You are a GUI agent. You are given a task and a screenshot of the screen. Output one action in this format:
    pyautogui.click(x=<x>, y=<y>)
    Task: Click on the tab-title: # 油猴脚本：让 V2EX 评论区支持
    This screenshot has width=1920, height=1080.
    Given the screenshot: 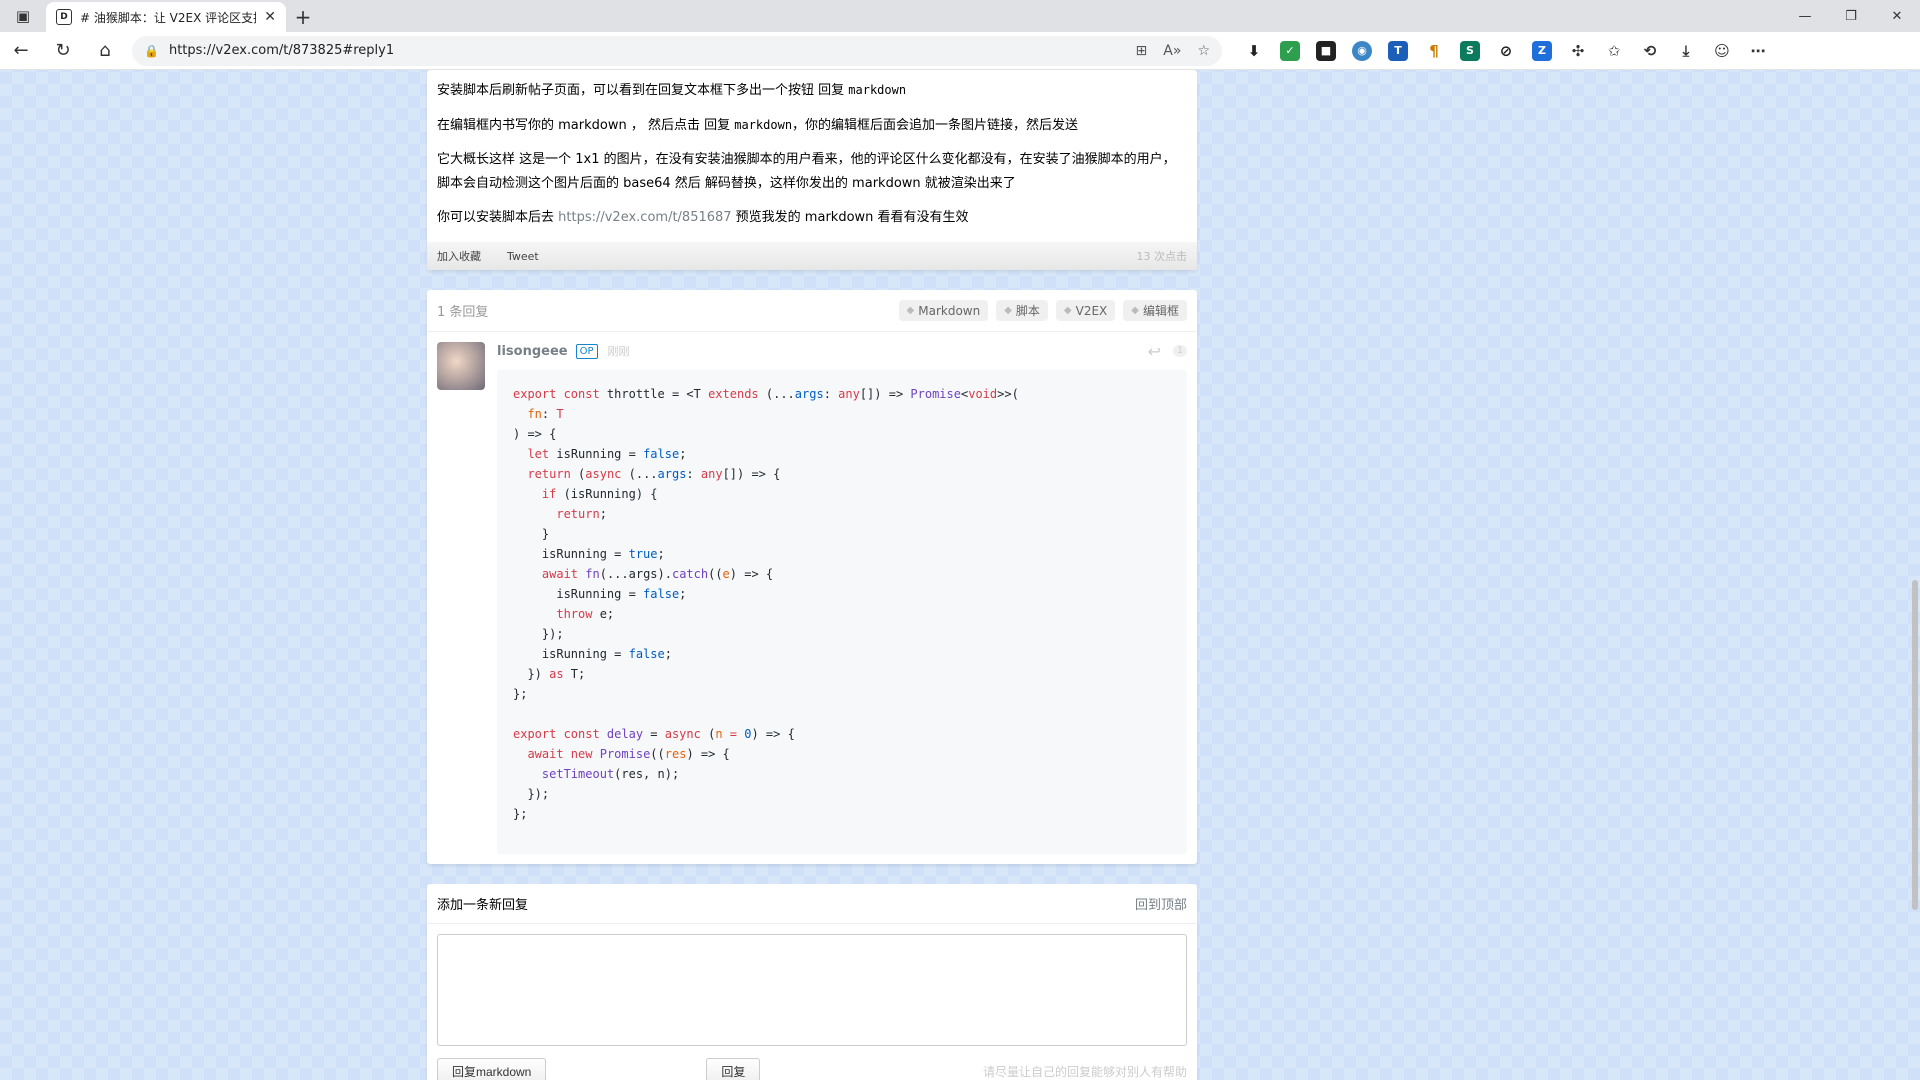 What is the action you would take?
    pyautogui.click(x=168, y=17)
    